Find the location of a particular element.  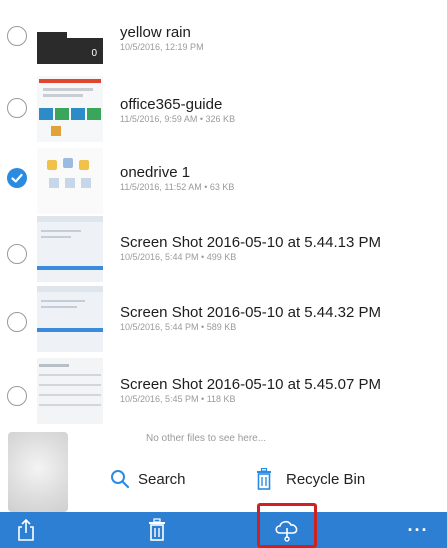

file-row: onedrive 1 11/5/2016, 11:52 AM • 63 KB is located at coordinates (223, 177).